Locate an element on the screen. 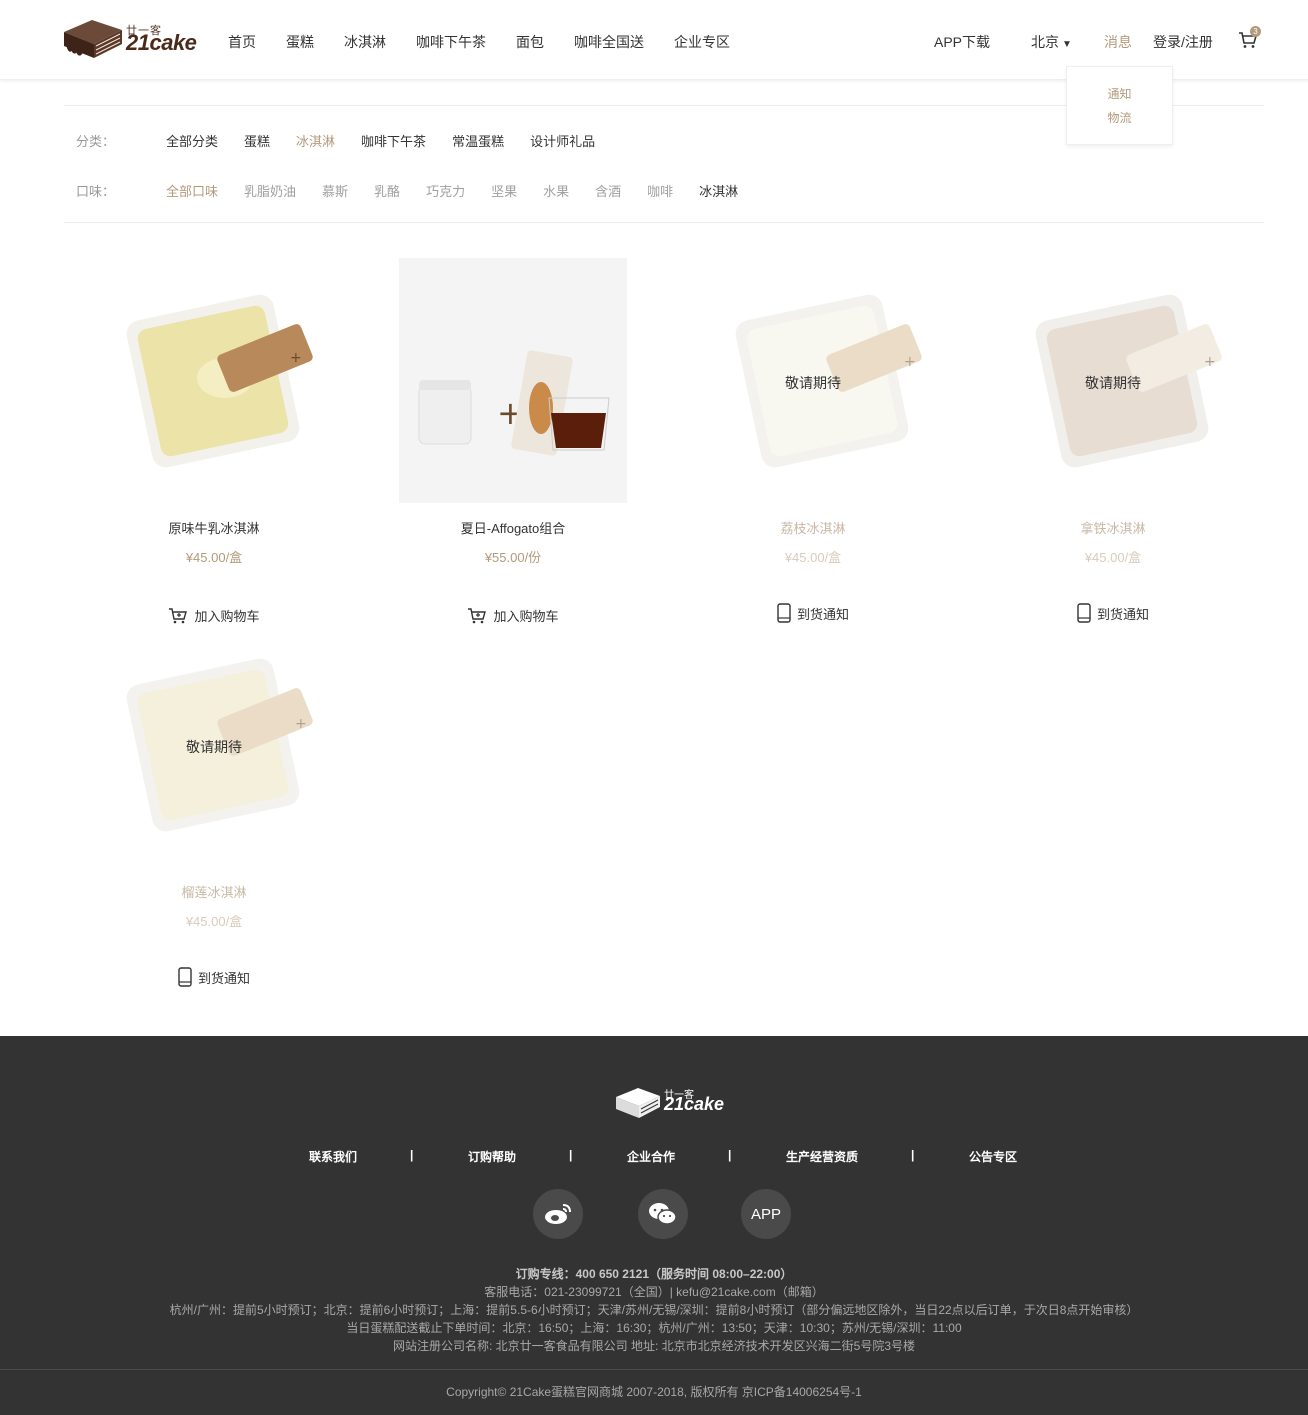 Image resolution: width=1308 pixels, height=1415 pixels. nav-home: 首页 is located at coordinates (242, 42).